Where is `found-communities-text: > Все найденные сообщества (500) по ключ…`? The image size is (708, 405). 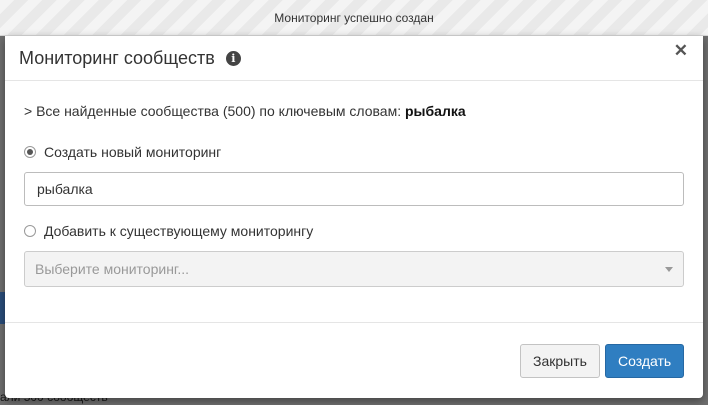
found-communities-text: > Все найденные сообщества (500) по ключ… is located at coordinates (354, 111).